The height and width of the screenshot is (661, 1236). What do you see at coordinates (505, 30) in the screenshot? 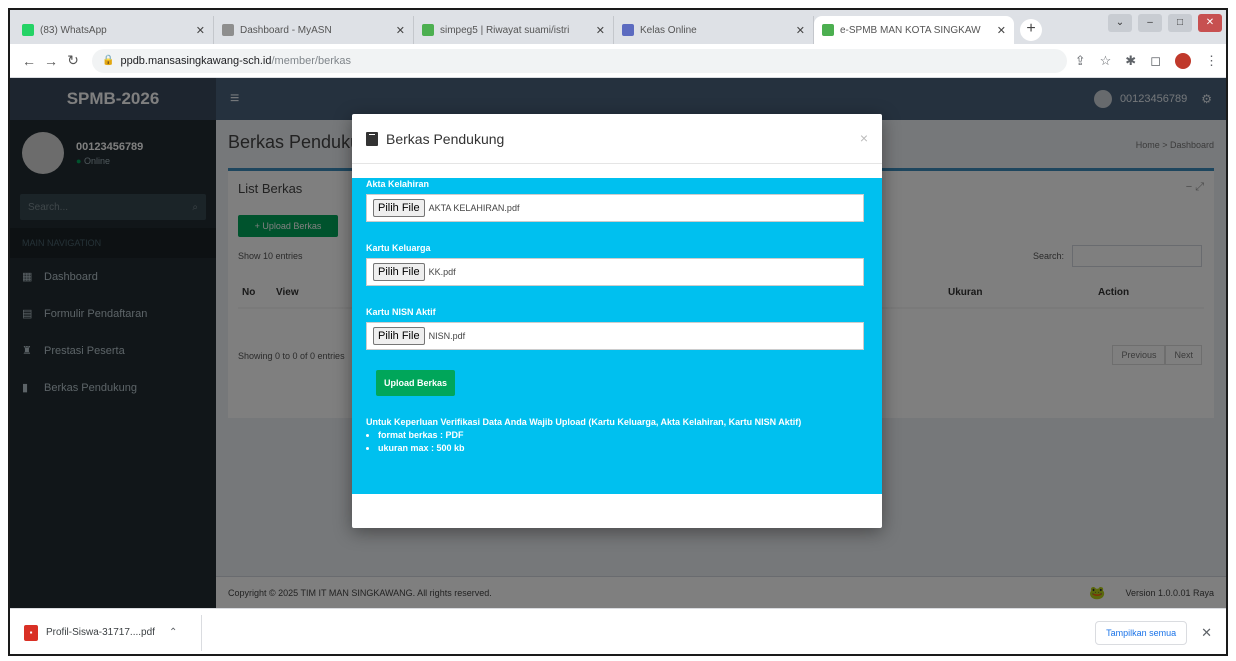
I see `tab-title: simpeg5 | Riwayat suami/istri` at bounding box center [505, 30].